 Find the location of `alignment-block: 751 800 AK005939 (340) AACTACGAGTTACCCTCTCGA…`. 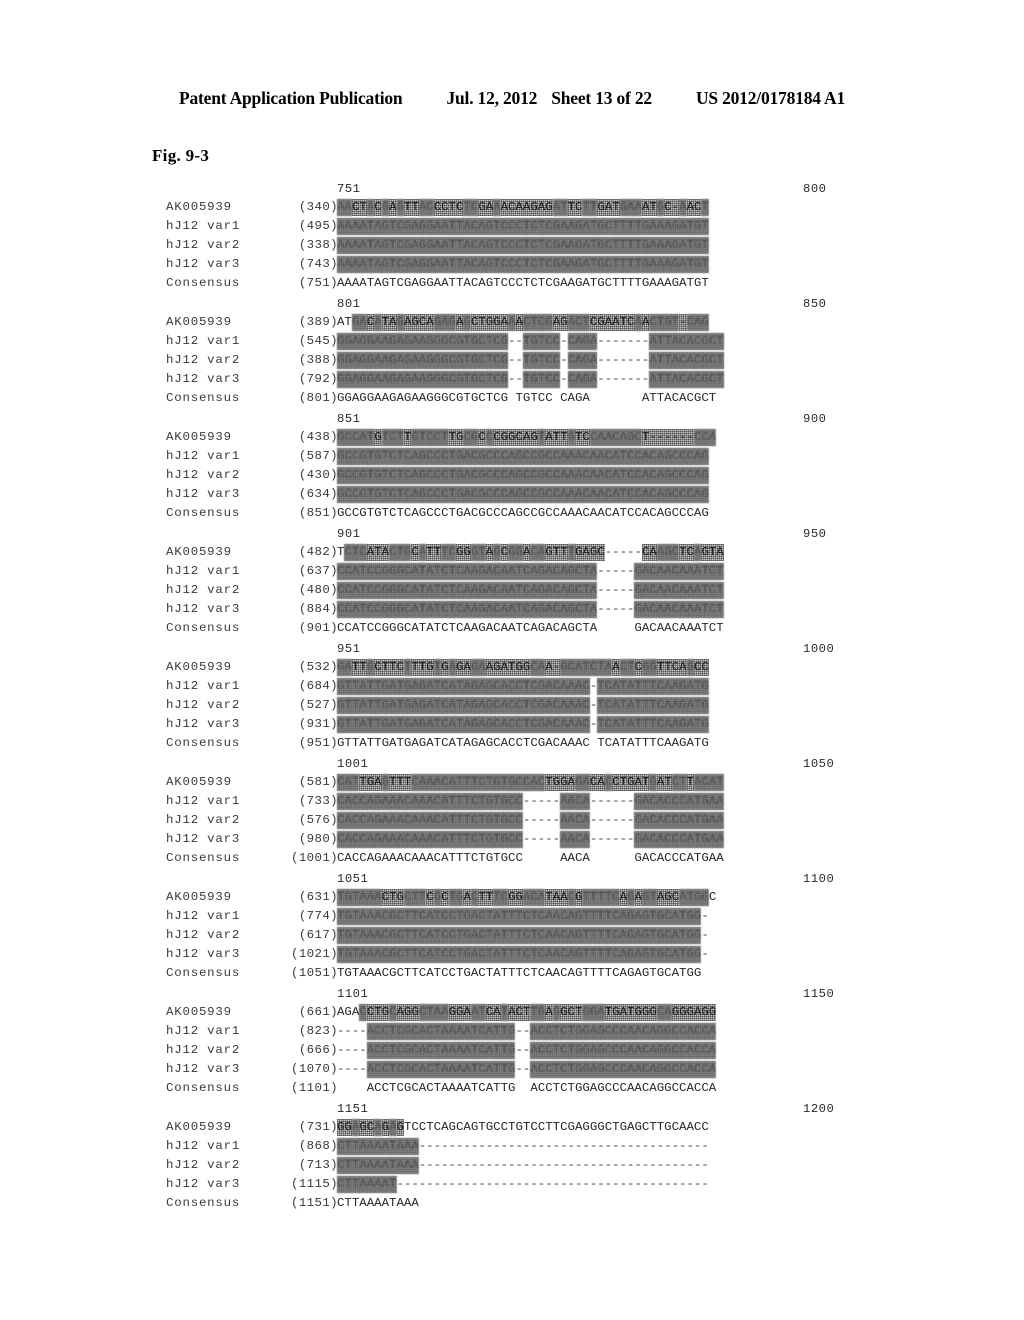

alignment-block: 751 800 AK005939 (340) AACTACGAGTTACCCTCTCGA… is located at coordinates (512, 239).